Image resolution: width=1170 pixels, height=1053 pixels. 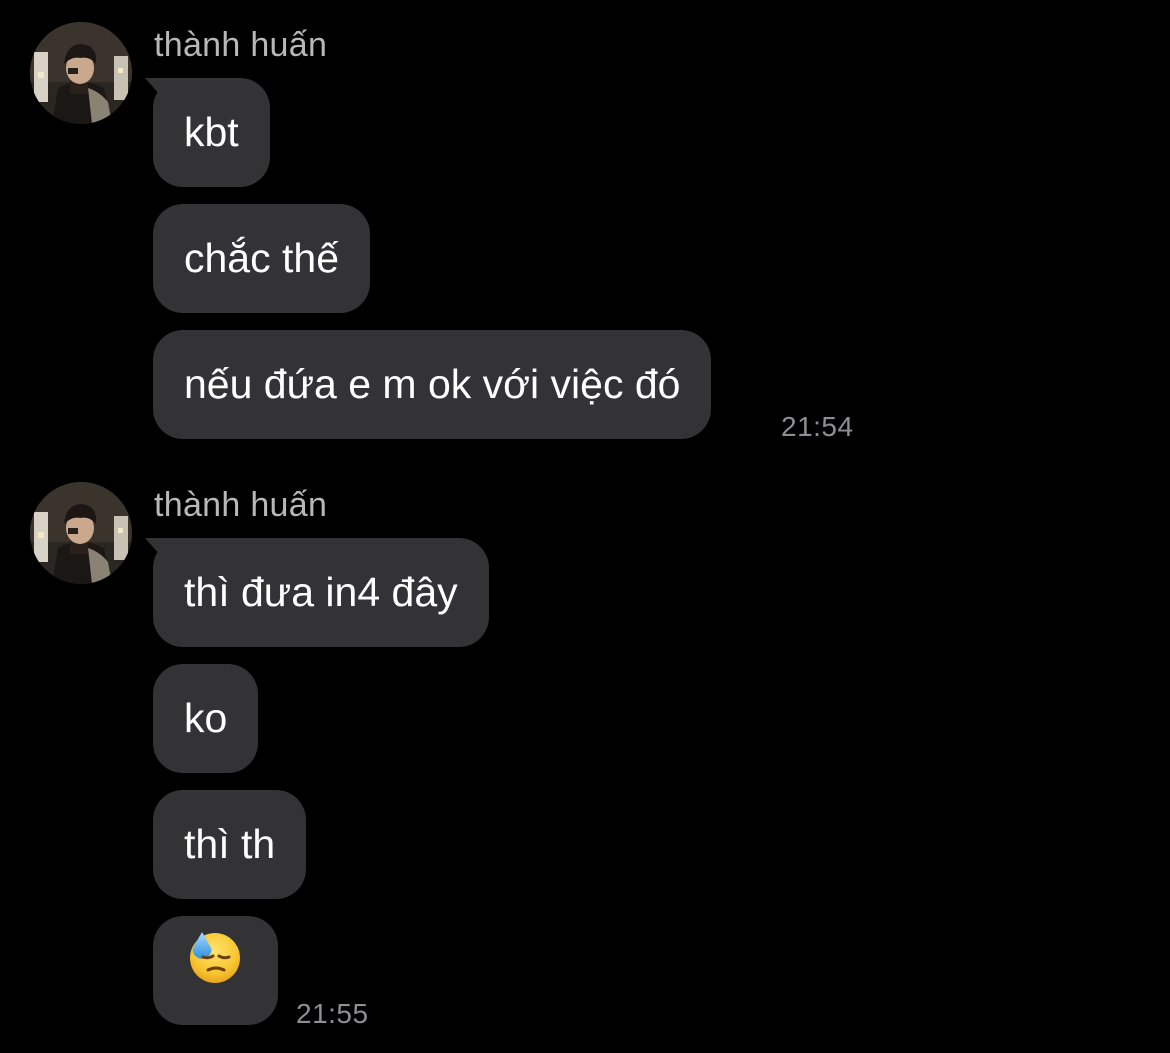 I want to click on message-timestamp: 21:54, so click(x=817, y=426).